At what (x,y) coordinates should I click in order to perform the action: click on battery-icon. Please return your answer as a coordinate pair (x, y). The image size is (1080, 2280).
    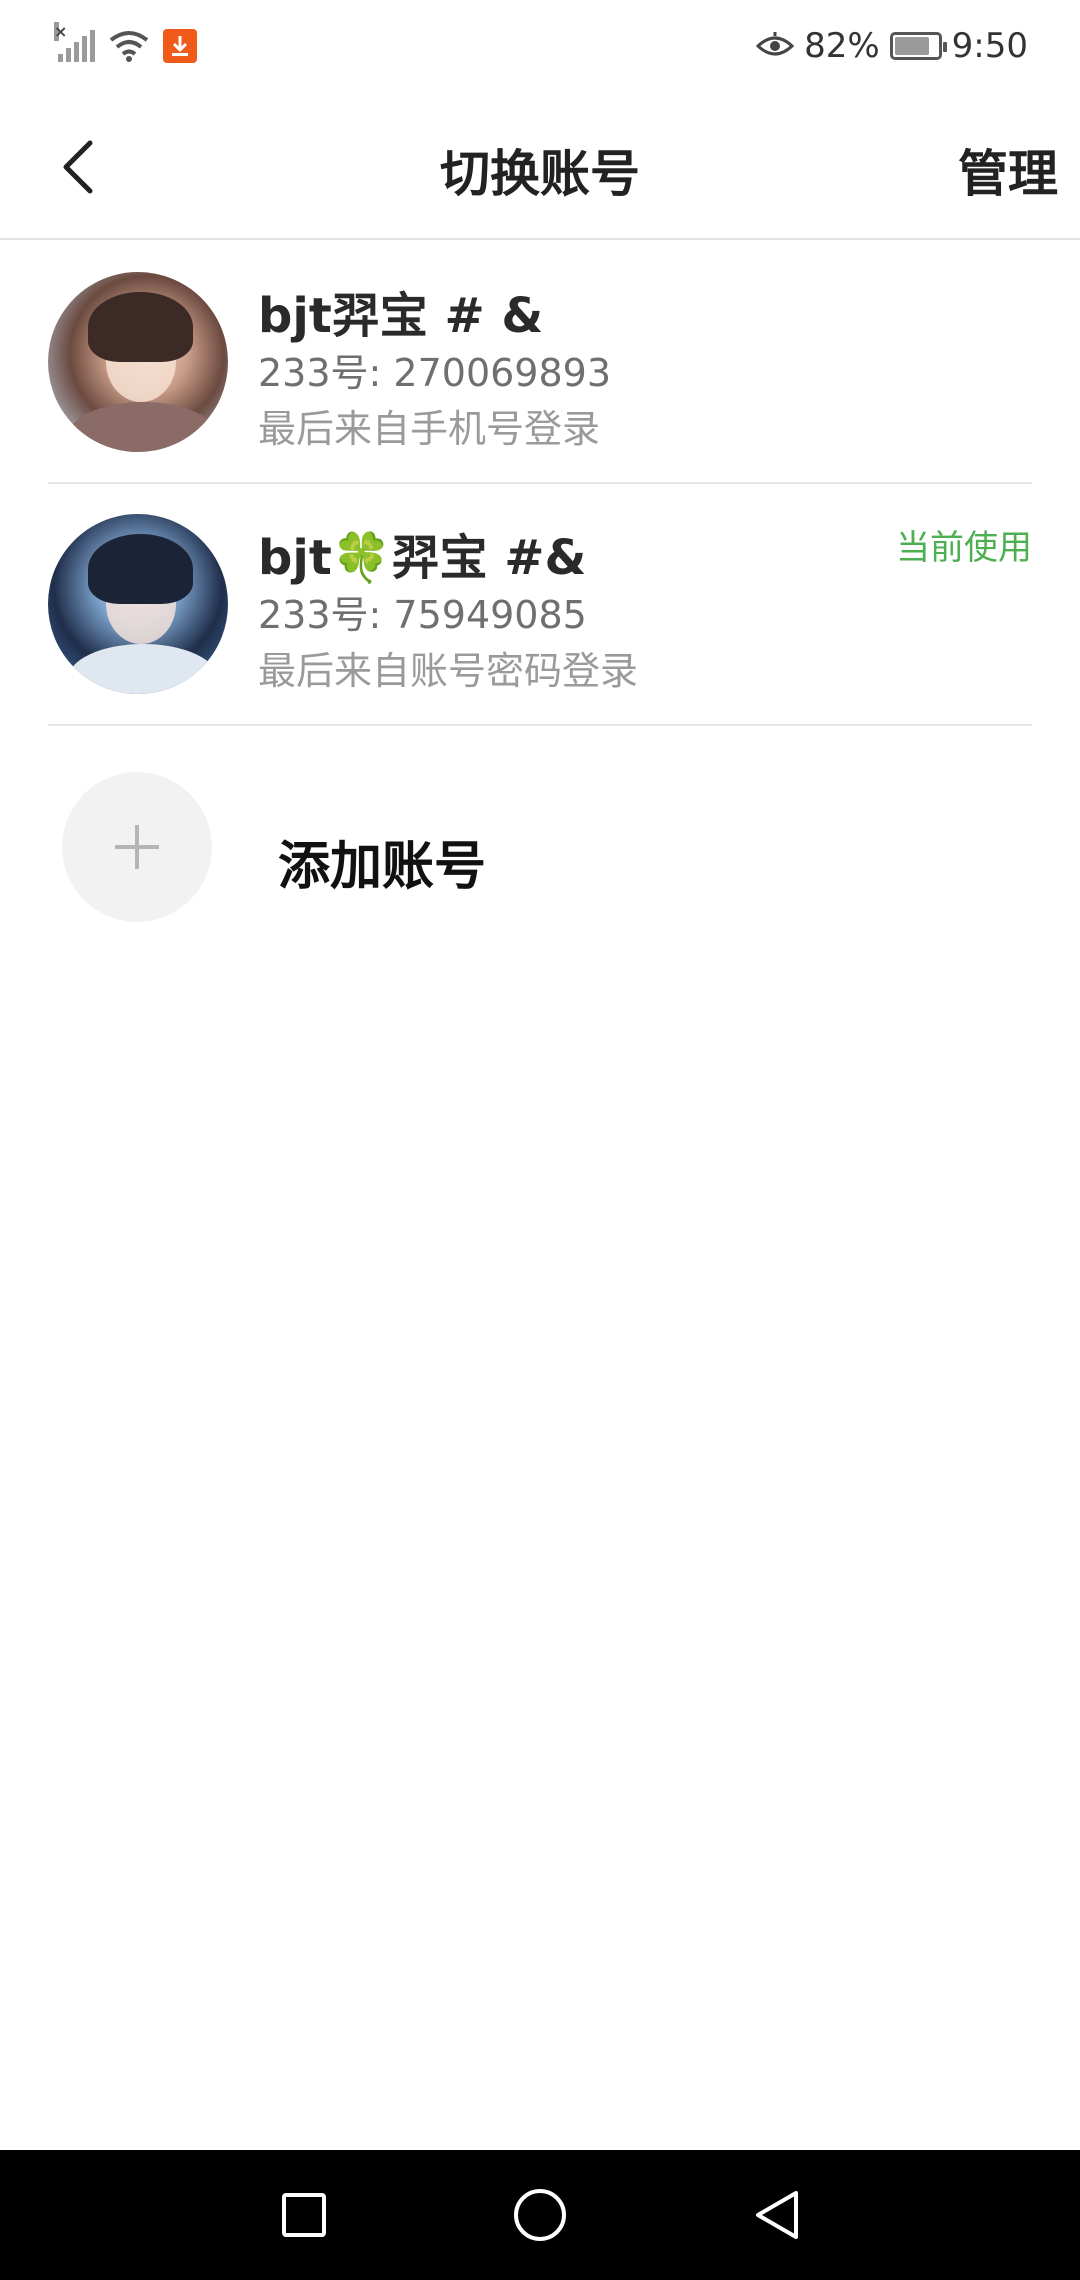
    Looking at the image, I should click on (918, 46).